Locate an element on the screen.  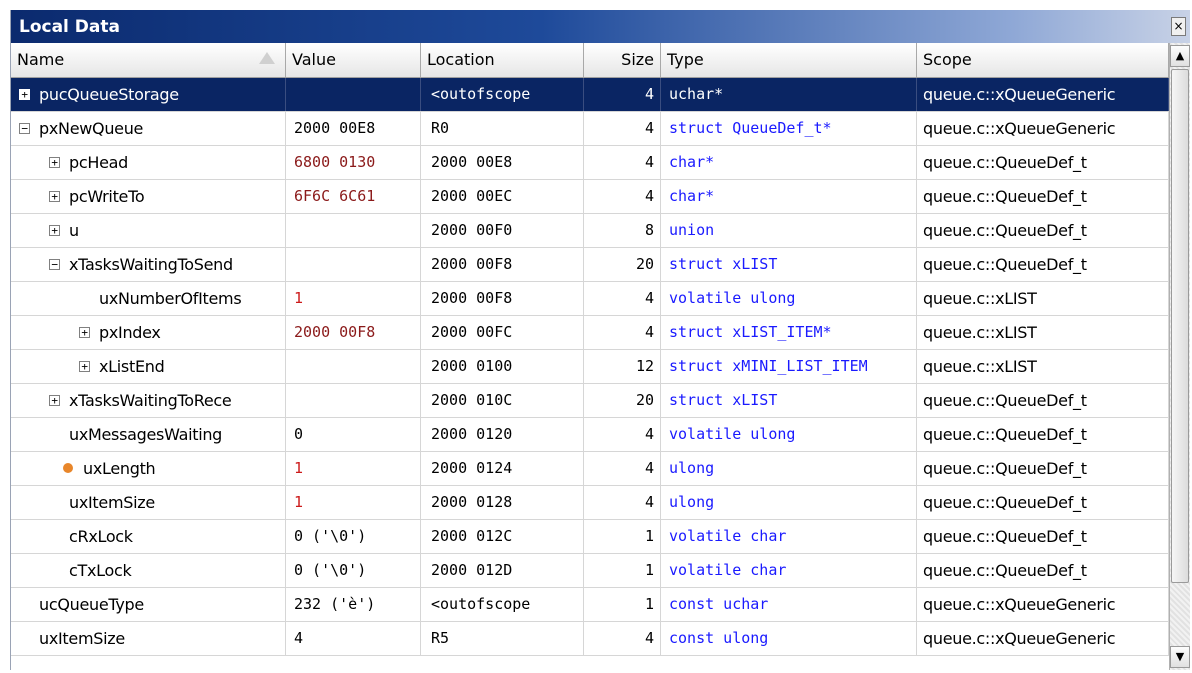
scroll-up-icon: ▲ is located at coordinates (1180, 56).